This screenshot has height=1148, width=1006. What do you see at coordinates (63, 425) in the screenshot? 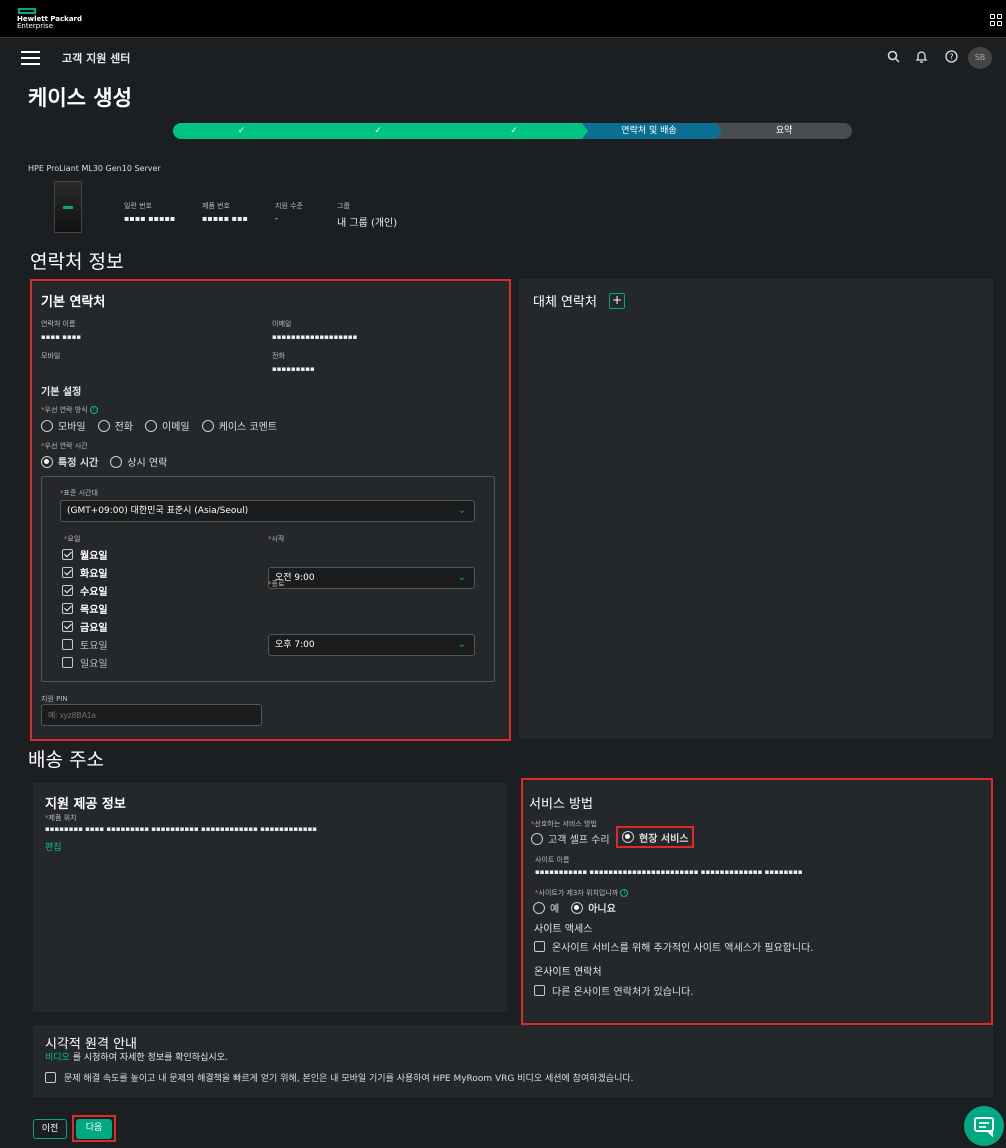
I see `pref-method-mobile: 모바일` at bounding box center [63, 425].